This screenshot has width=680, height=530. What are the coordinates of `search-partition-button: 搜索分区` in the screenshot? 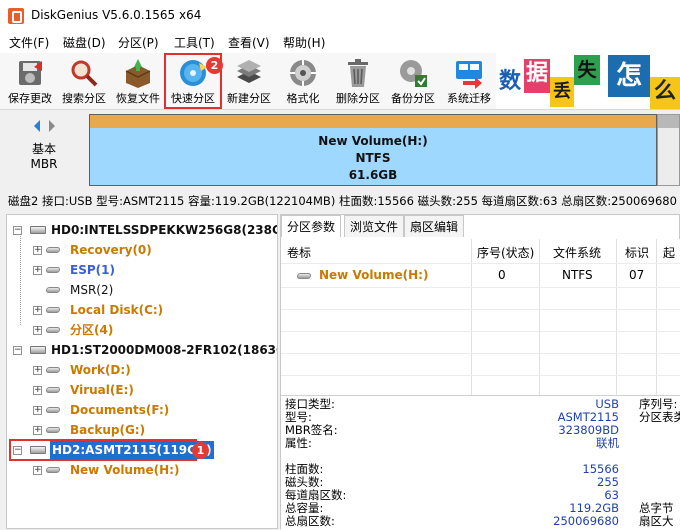 It's located at (84, 81).